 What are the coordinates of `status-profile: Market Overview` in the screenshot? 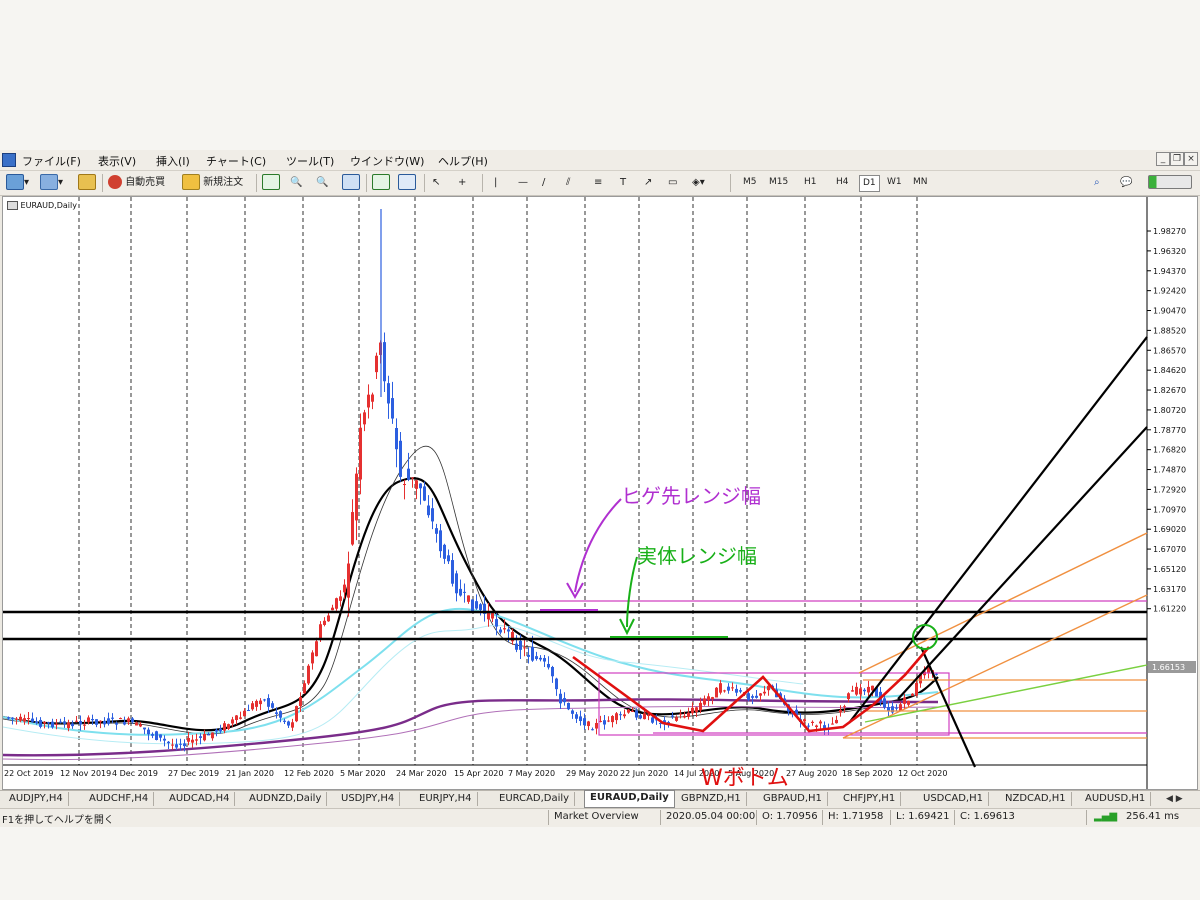 It's located at (596, 816).